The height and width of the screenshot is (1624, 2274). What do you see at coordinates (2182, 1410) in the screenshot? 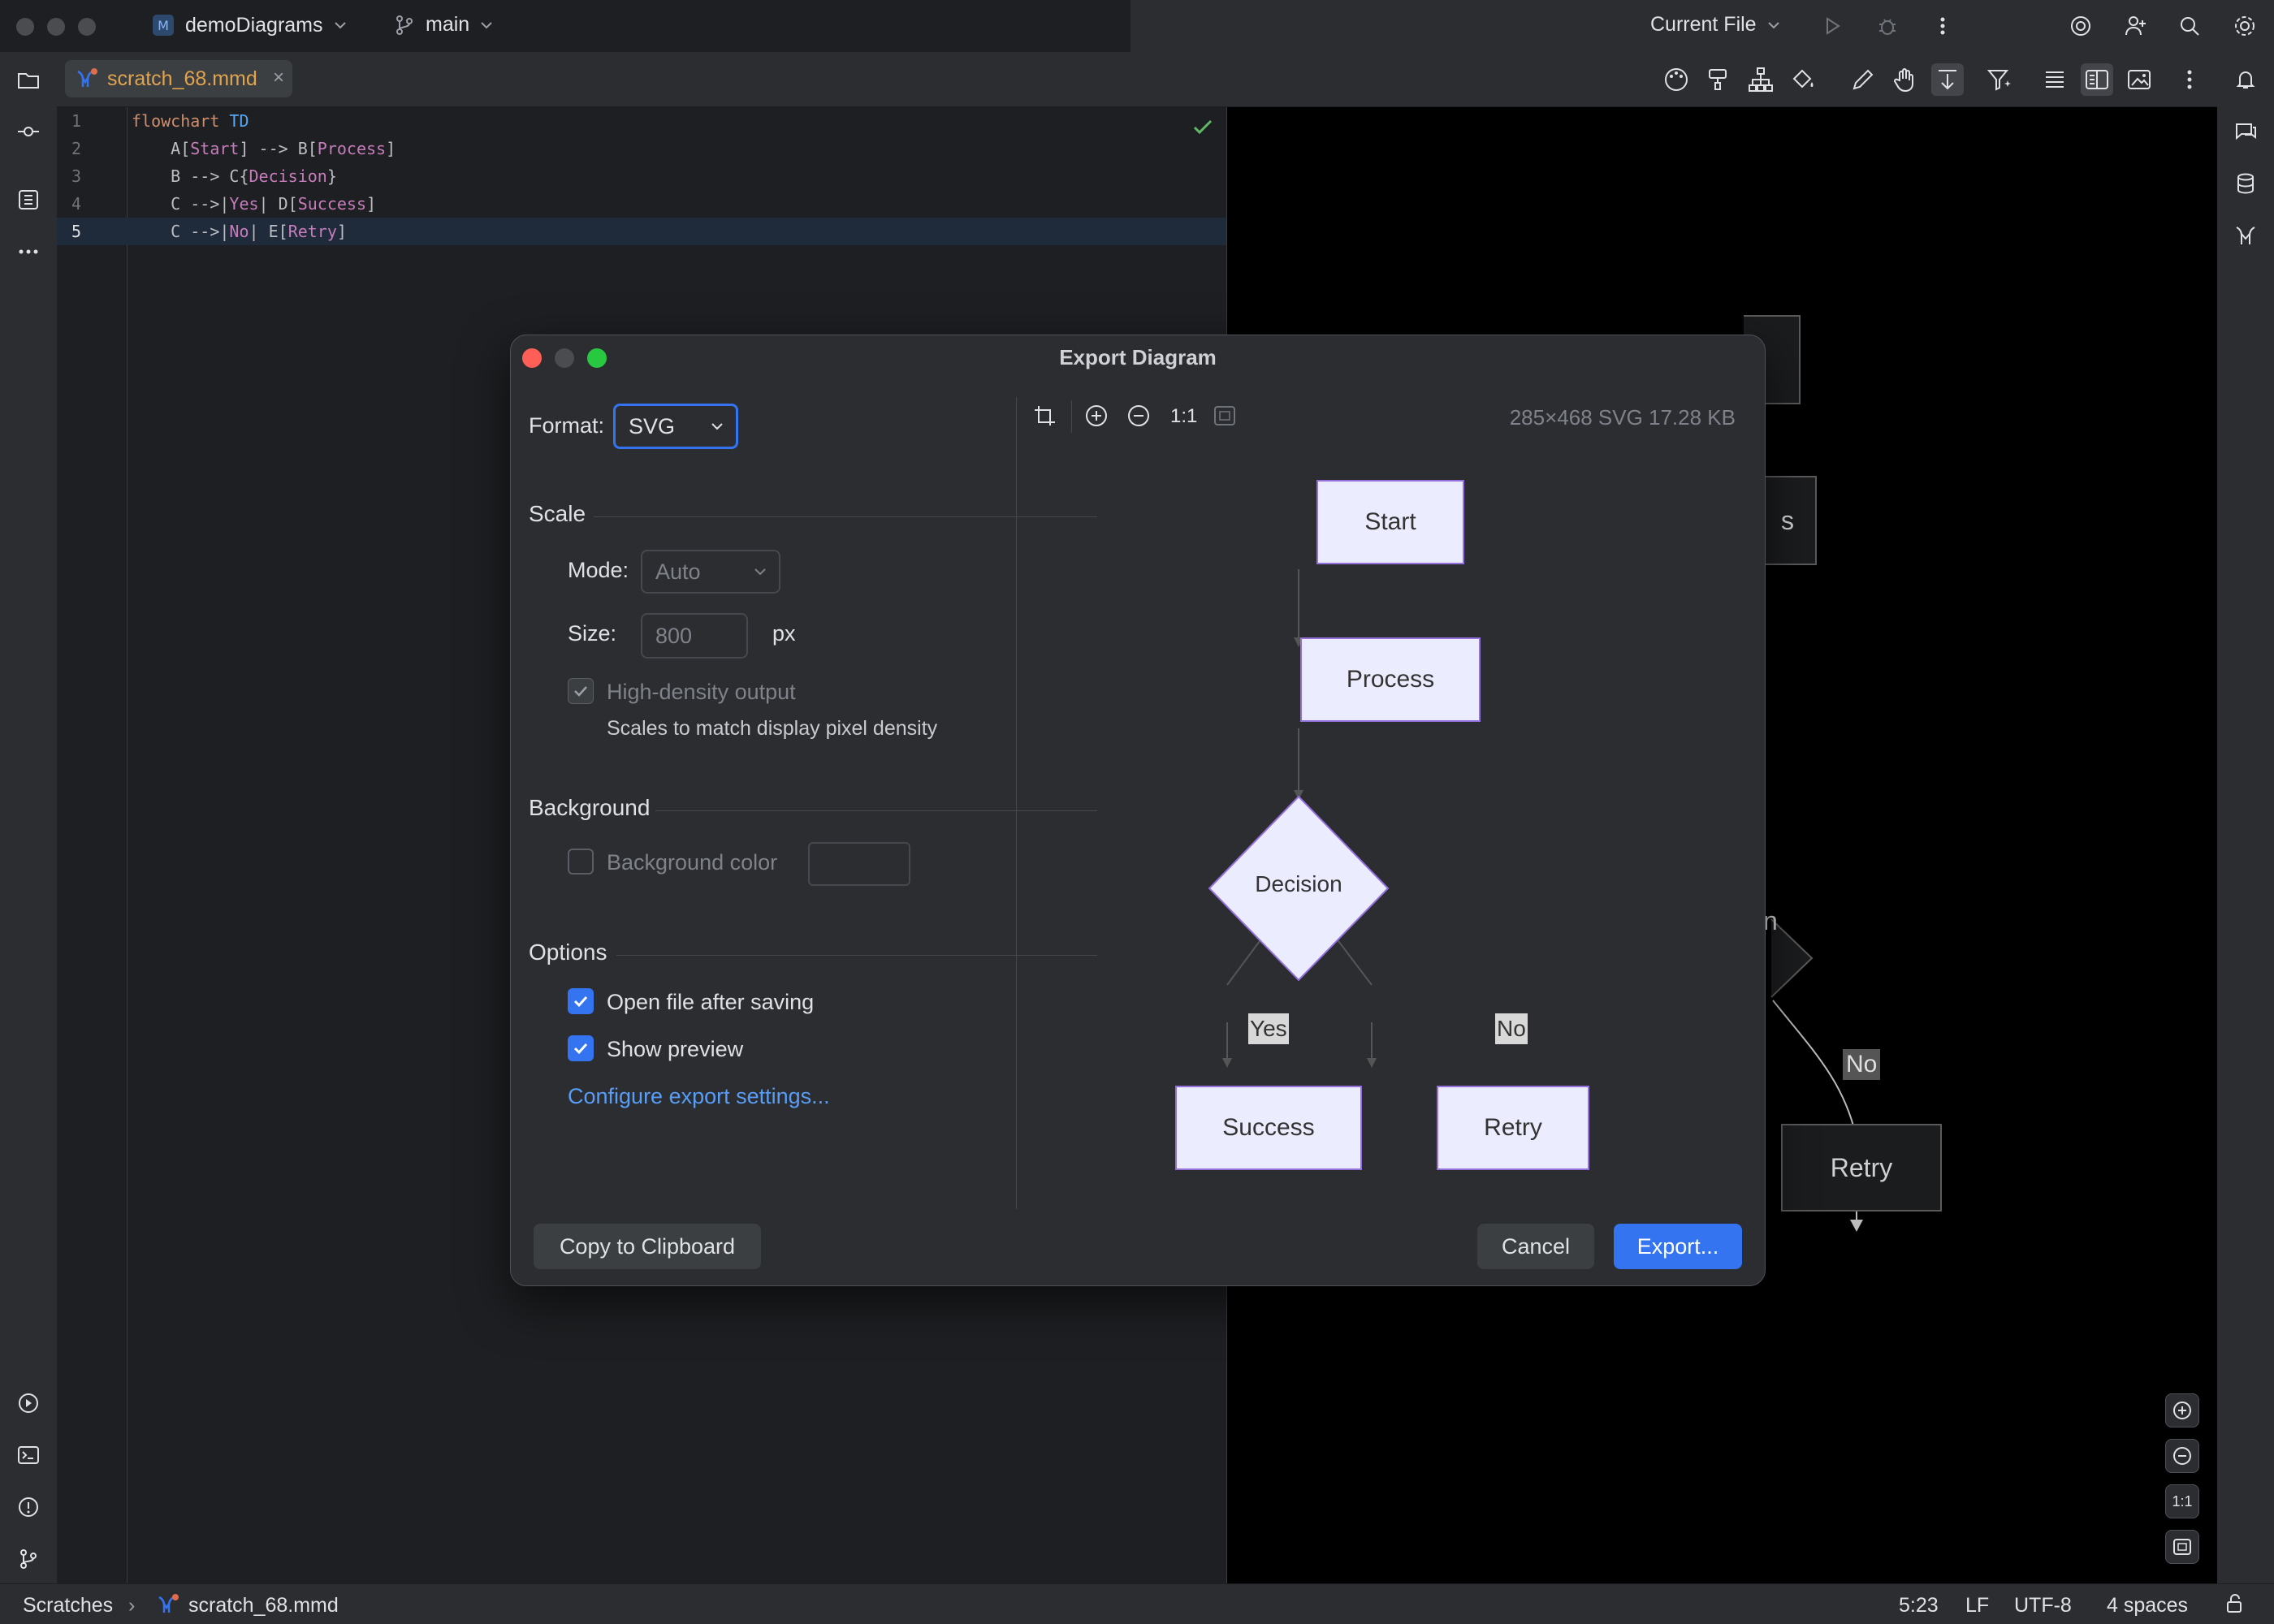
I see `zoom-in-button` at bounding box center [2182, 1410].